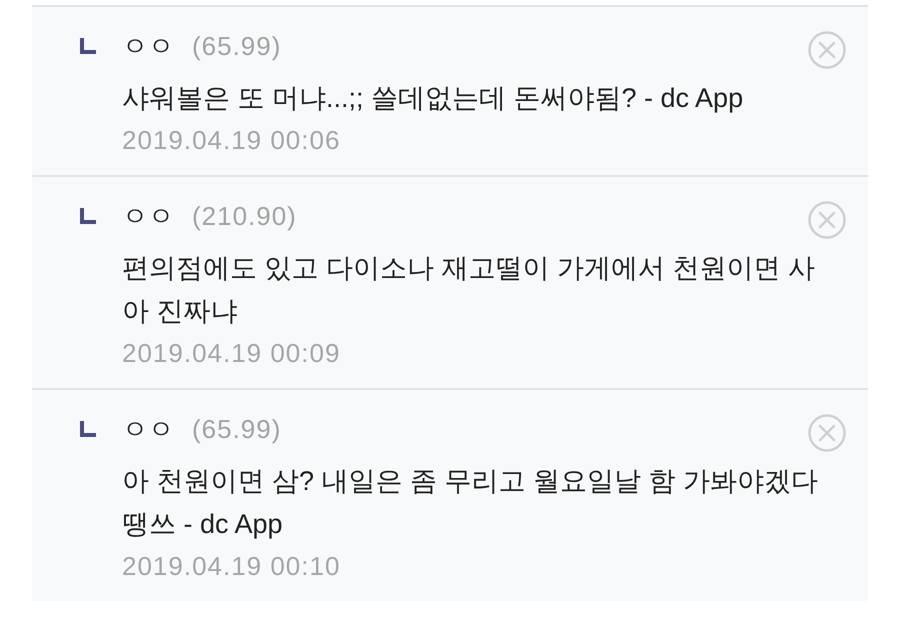  Describe the element at coordinates (244, 216) in the screenshot. I see `ip-address: (210.90)` at that location.